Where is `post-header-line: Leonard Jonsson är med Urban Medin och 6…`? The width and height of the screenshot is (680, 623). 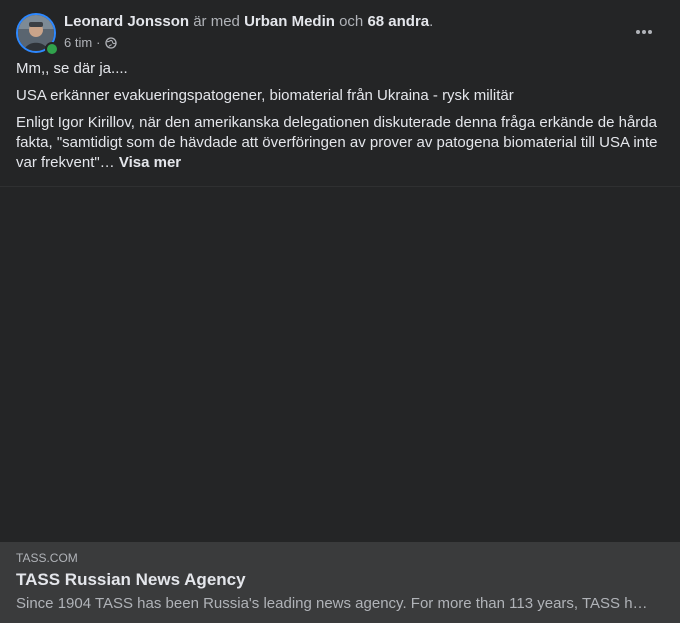 post-header-line: Leonard Jonsson är med Urban Medin och 6… is located at coordinates (248, 22).